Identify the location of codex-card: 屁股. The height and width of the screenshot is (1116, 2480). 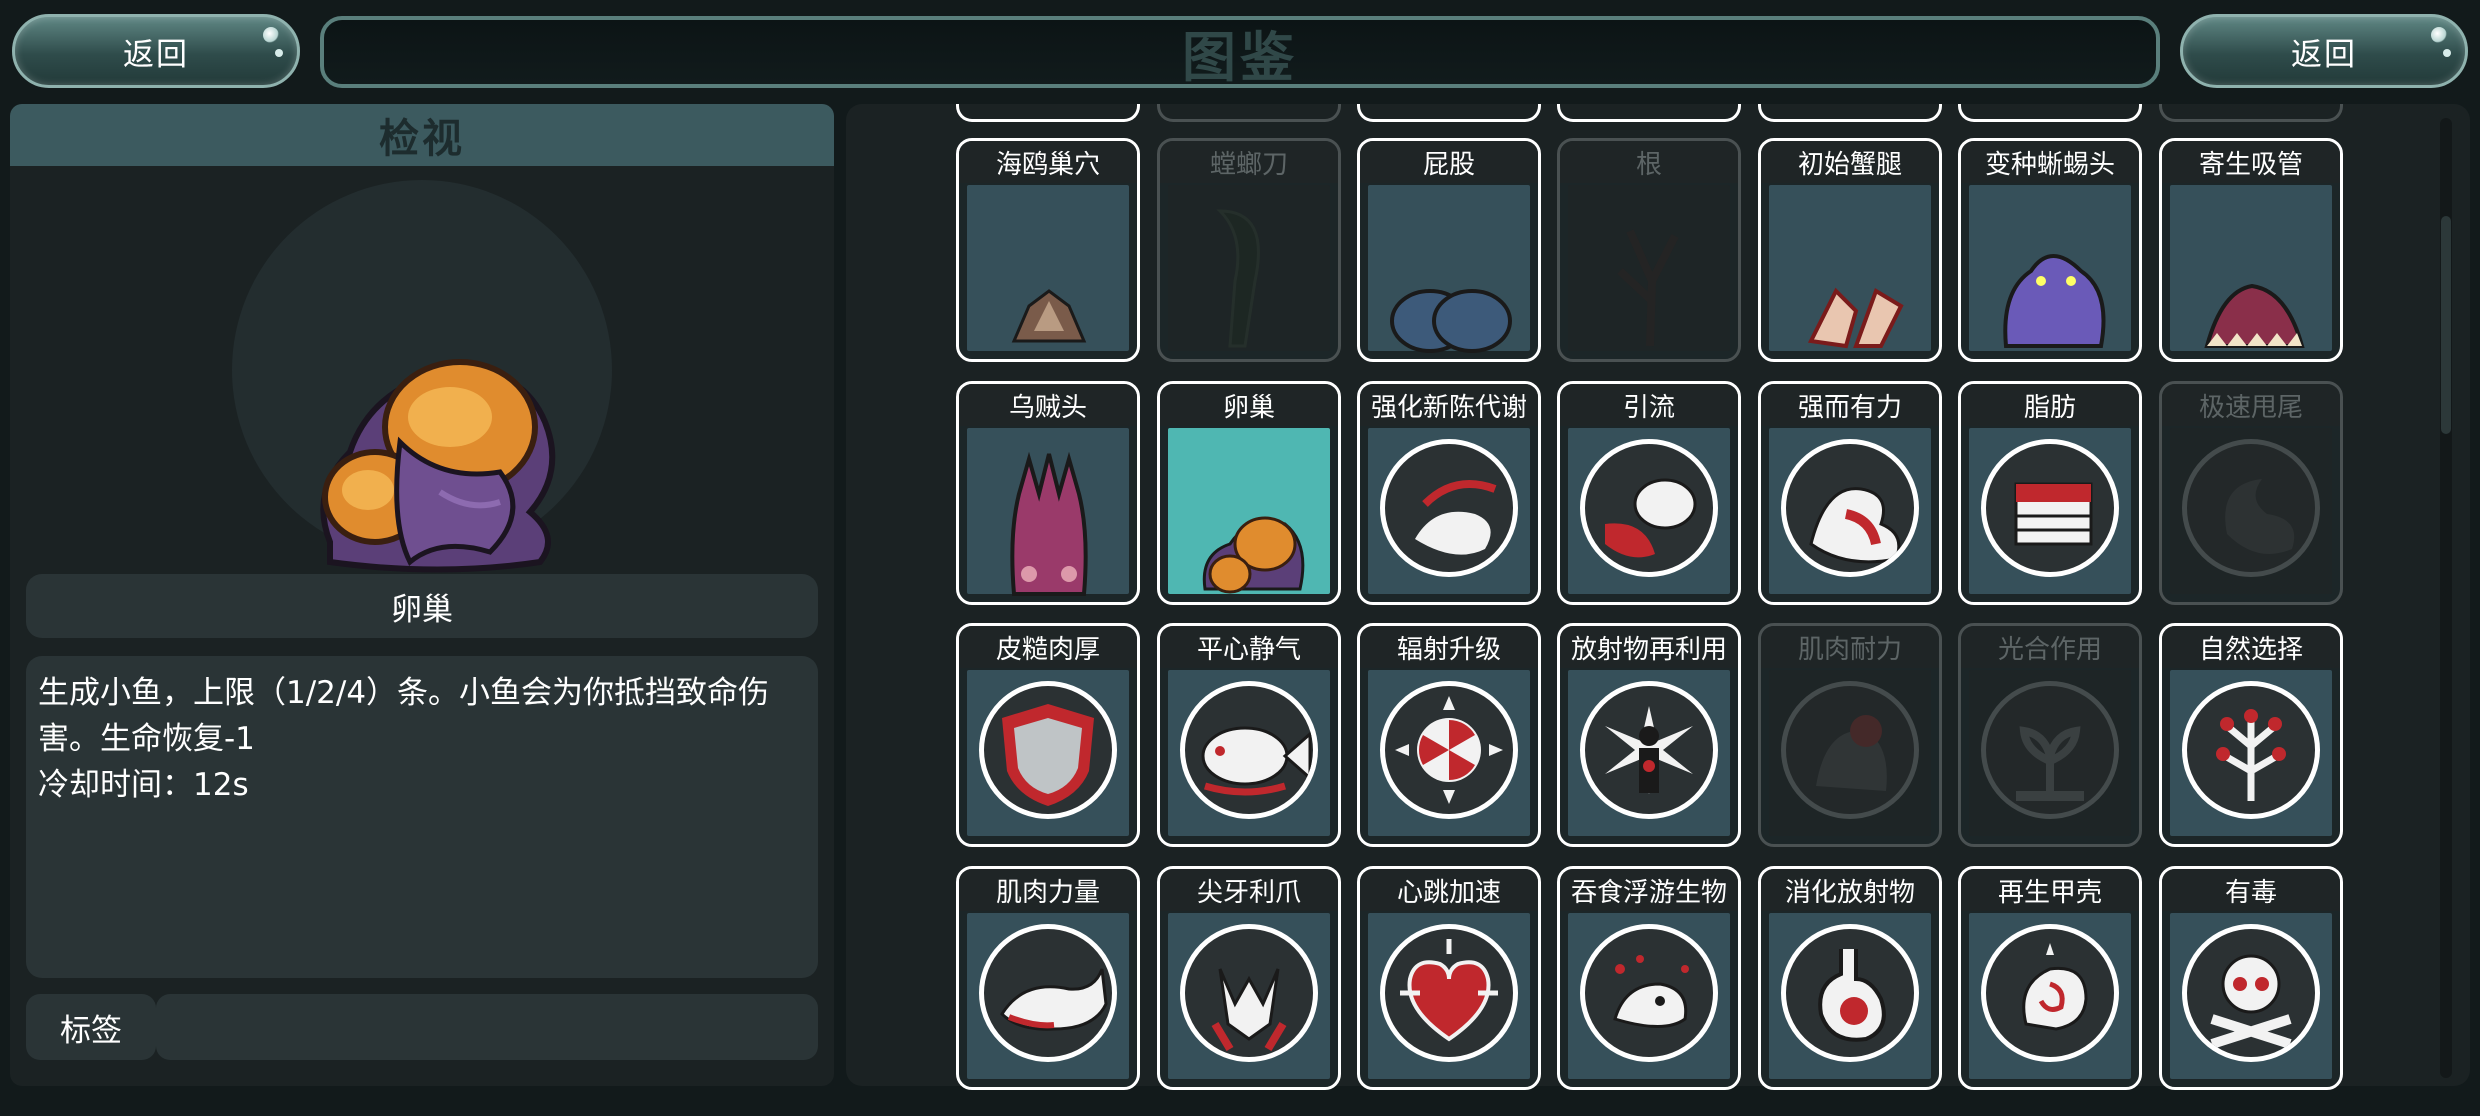
(1449, 250).